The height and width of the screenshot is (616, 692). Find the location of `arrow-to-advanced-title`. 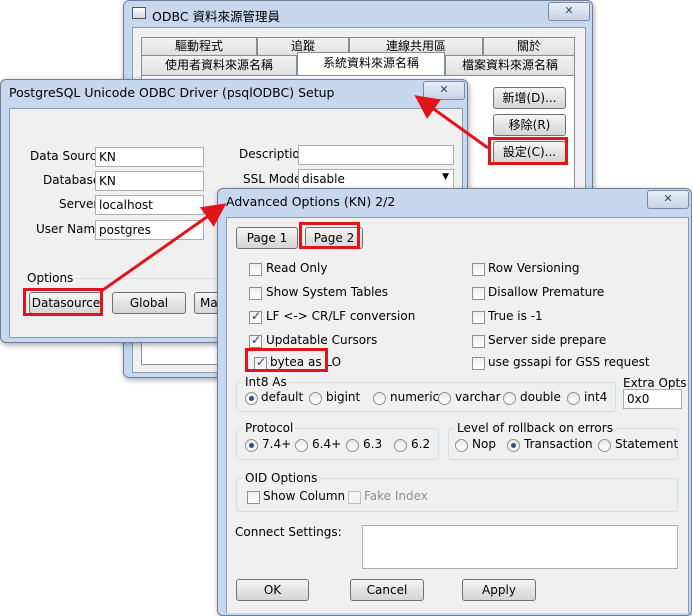

arrow-to-advanced-title is located at coordinates (163, 248).